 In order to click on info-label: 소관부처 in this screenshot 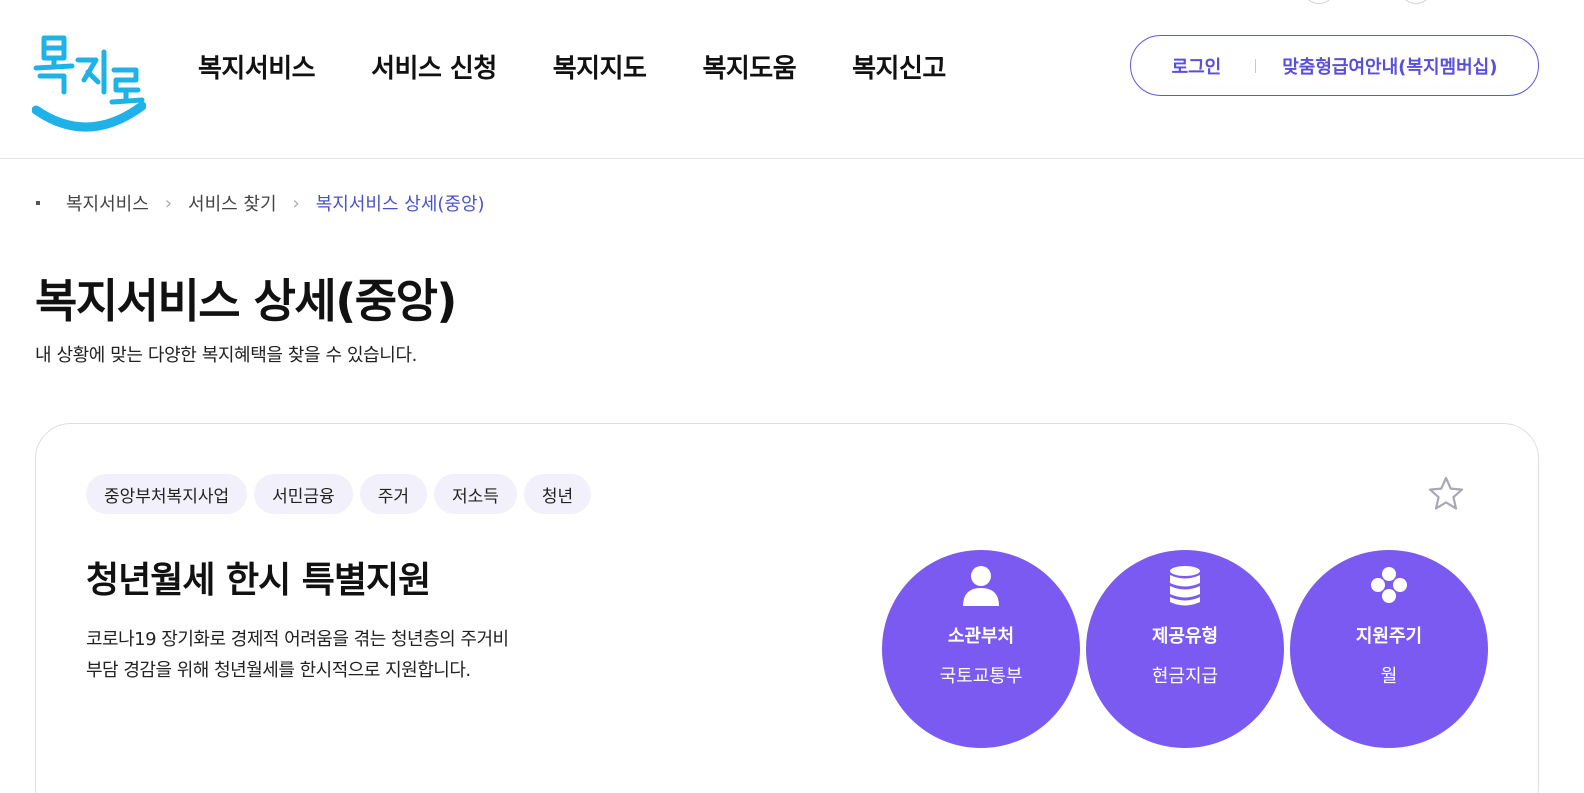, I will do `click(981, 636)`.